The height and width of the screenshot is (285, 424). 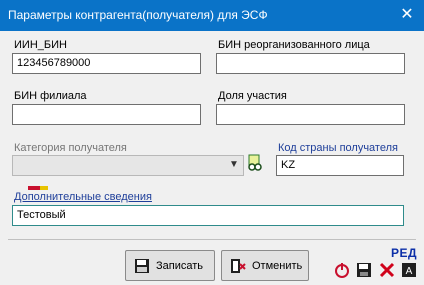 I want to click on power-icon, so click(x=342, y=270).